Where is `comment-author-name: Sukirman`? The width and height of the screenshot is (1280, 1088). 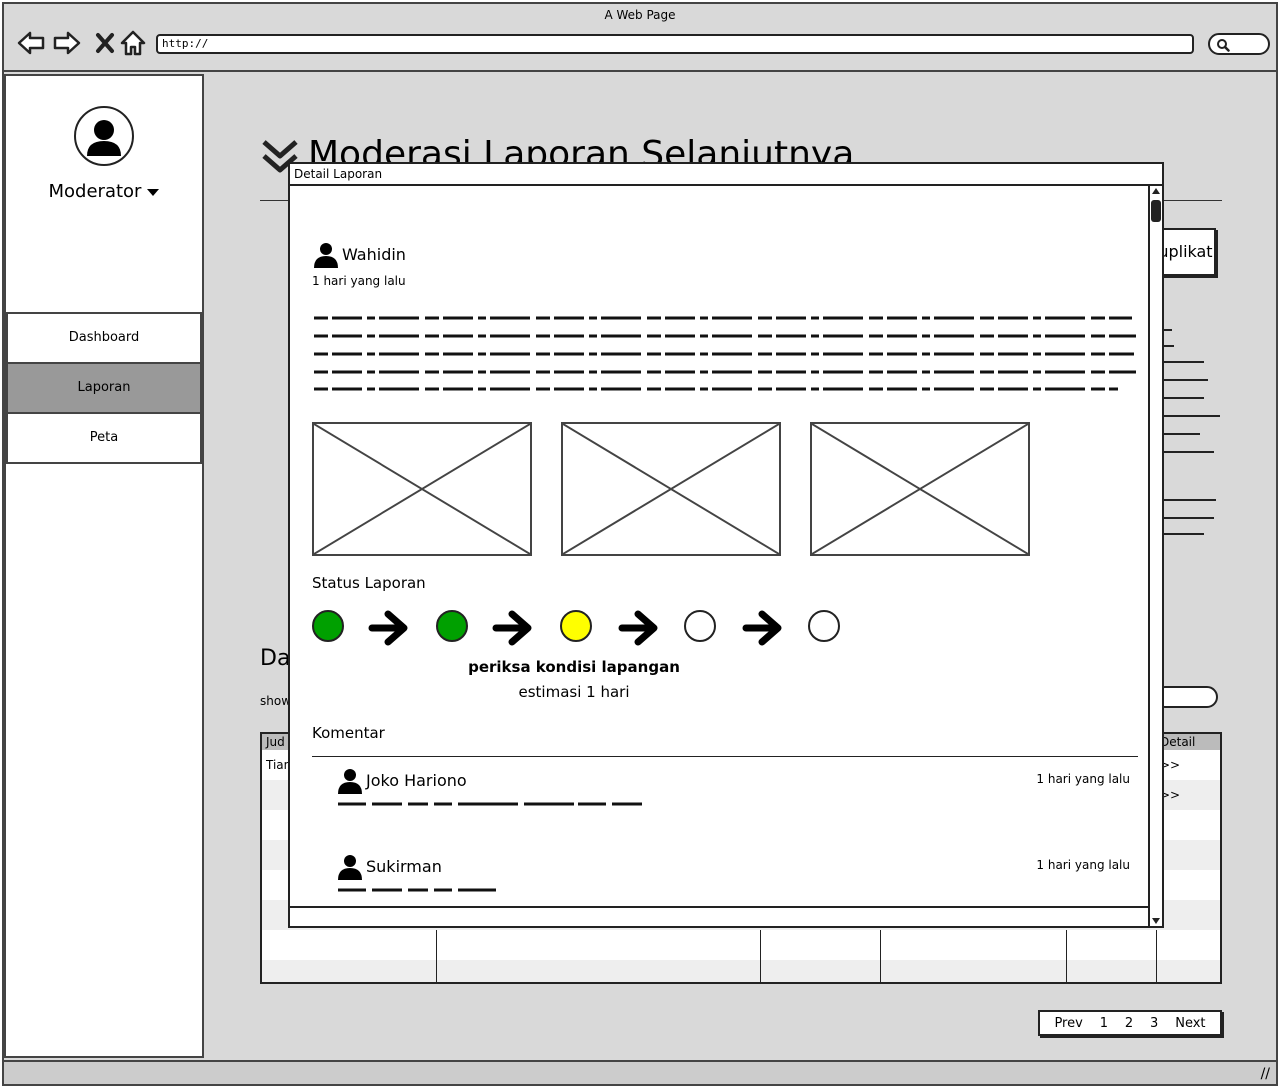 comment-author-name: Sukirman is located at coordinates (404, 866).